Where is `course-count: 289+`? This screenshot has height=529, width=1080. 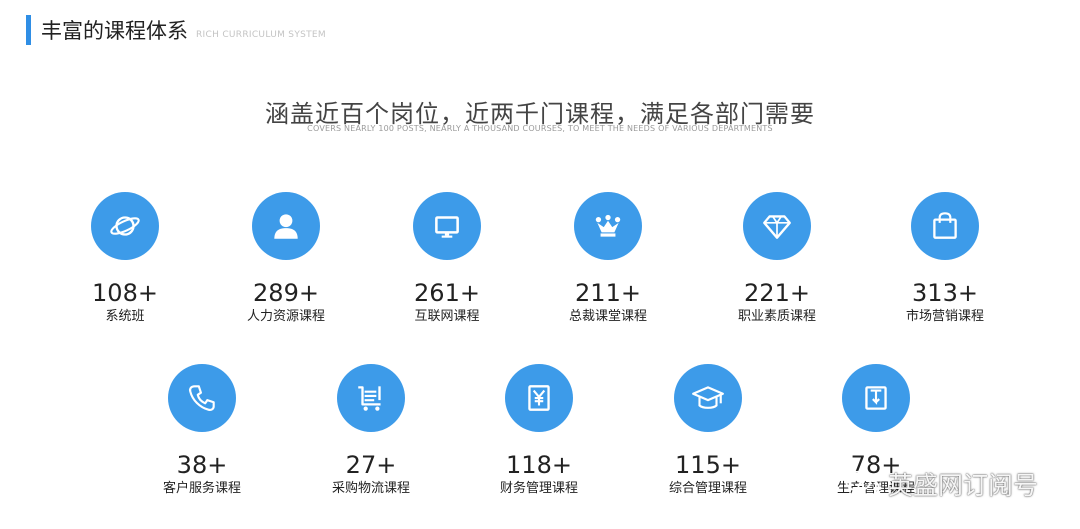 course-count: 289+ is located at coordinates (286, 293).